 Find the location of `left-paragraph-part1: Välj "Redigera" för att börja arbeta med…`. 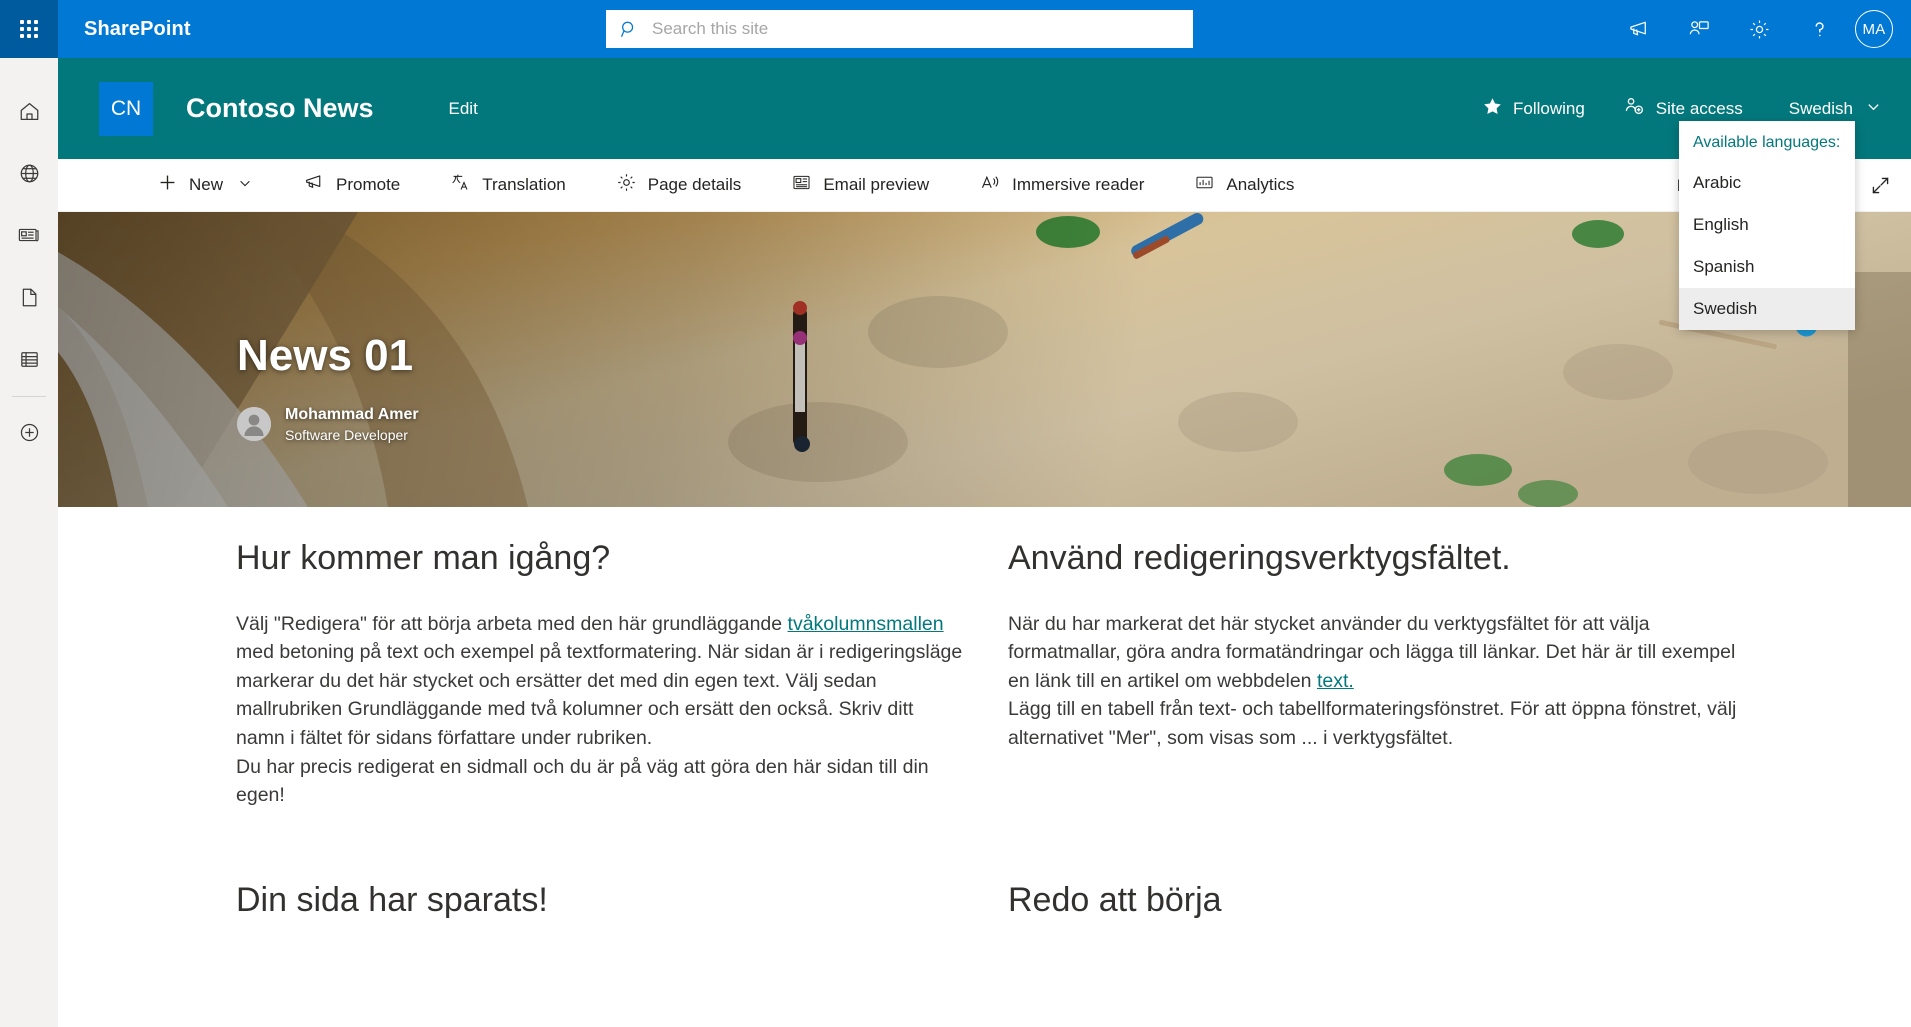

left-paragraph-part1: Välj "Redigera" för att börja arbeta med… is located at coordinates (512, 623).